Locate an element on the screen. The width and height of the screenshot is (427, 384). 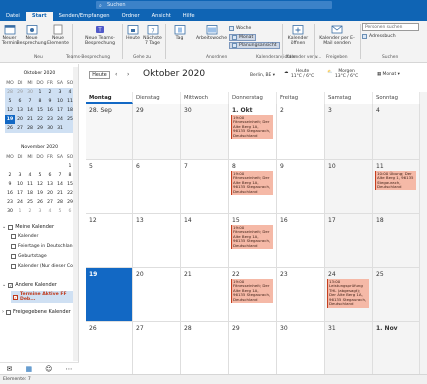
teams-meeting-button: T Neue Teams-Besprechung is located at coordinates (100, 35).